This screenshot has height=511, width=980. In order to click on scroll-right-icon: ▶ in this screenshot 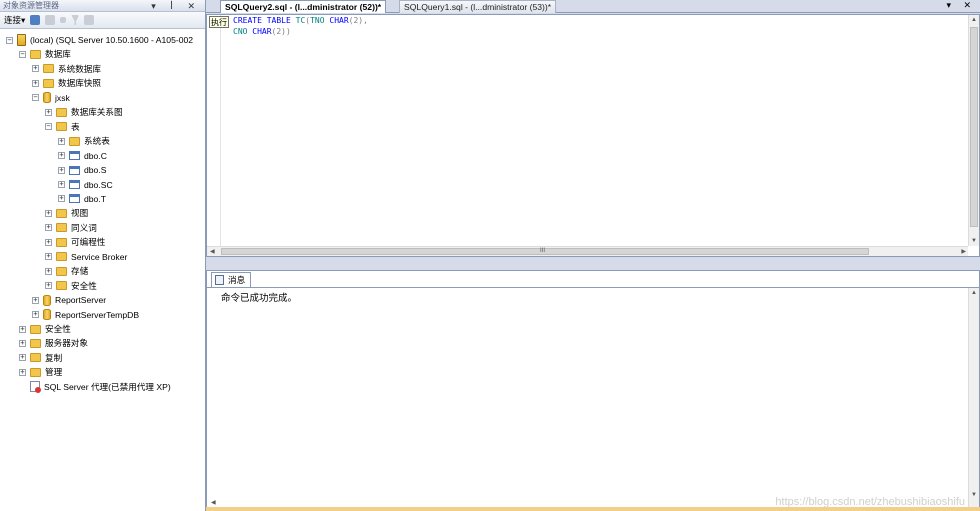, I will do `click(963, 251)`.